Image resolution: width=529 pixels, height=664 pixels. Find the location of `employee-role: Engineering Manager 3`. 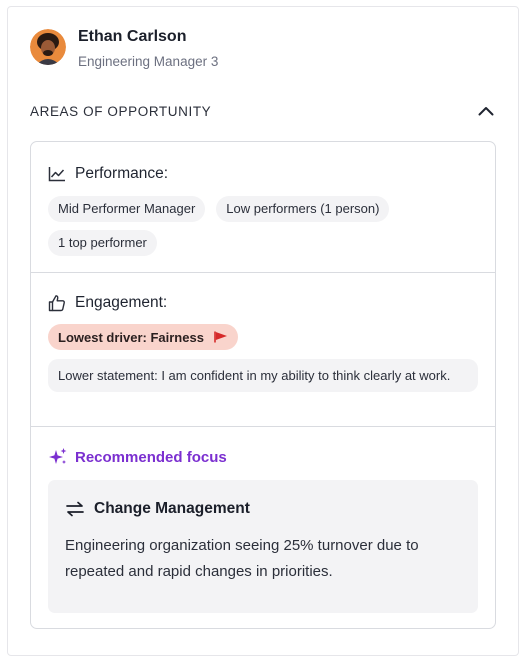

employee-role: Engineering Manager 3 is located at coordinates (148, 61).